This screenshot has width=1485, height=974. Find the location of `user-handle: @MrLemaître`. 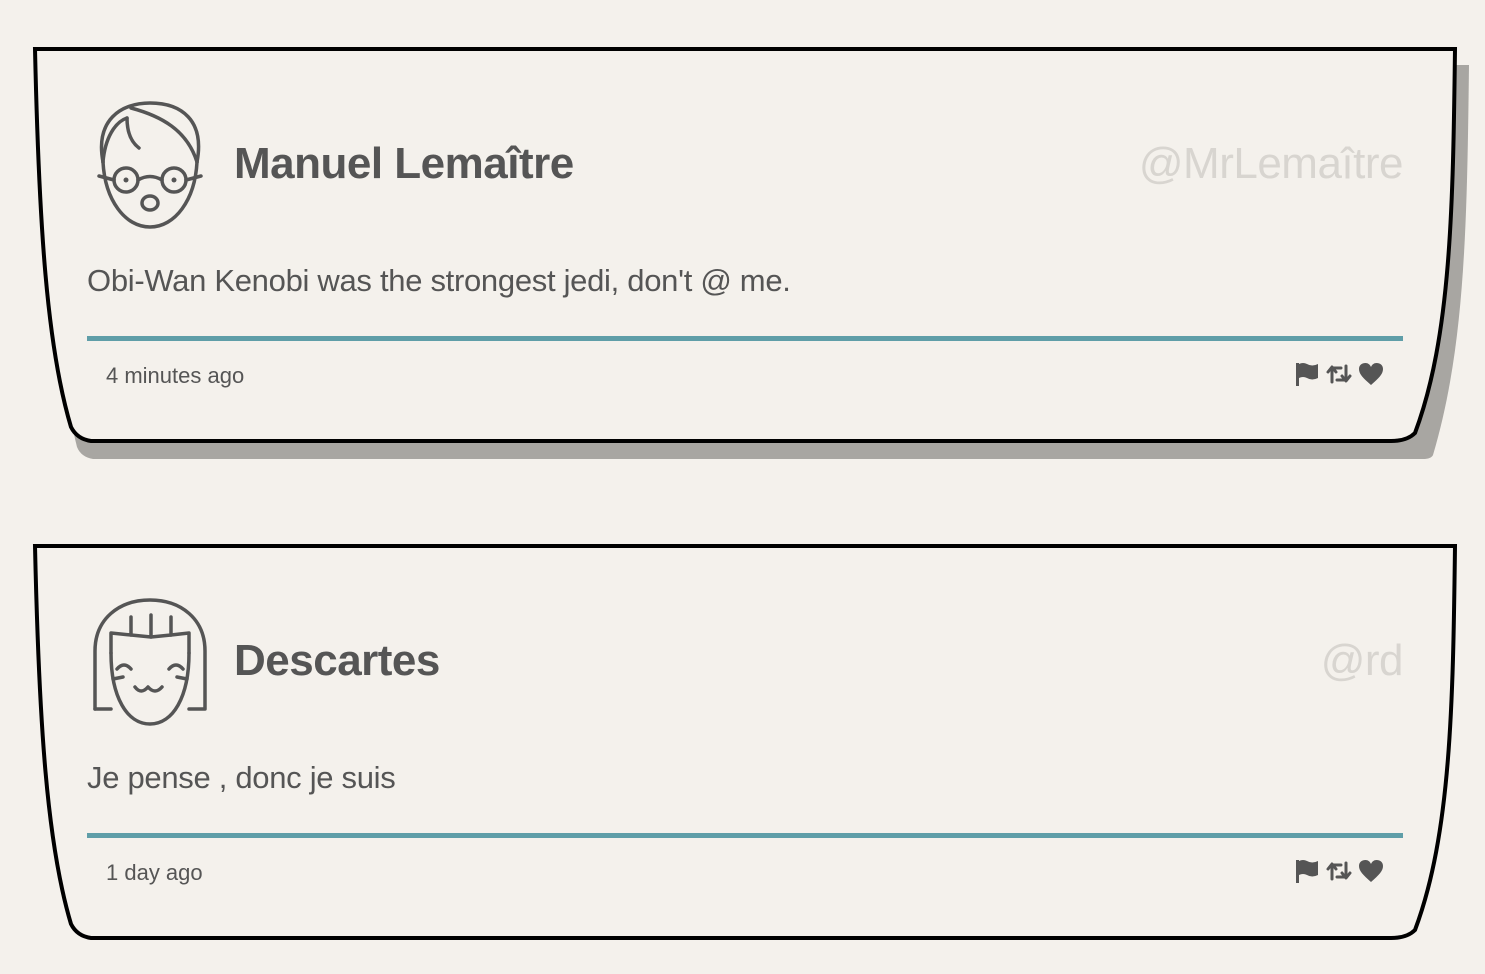

user-handle: @MrLemaître is located at coordinates (1271, 164).